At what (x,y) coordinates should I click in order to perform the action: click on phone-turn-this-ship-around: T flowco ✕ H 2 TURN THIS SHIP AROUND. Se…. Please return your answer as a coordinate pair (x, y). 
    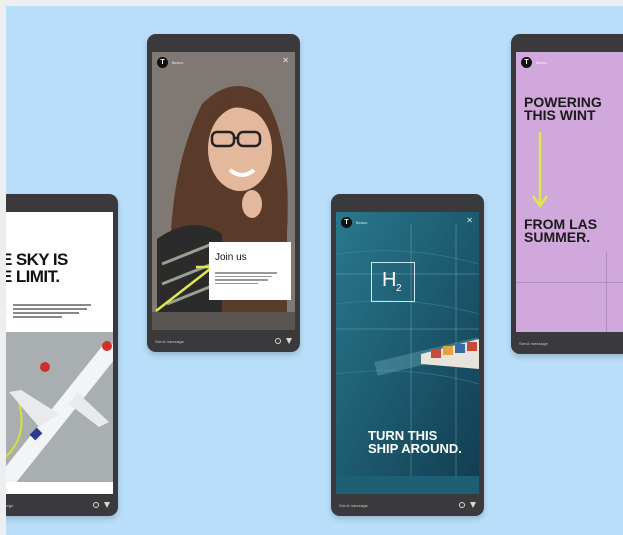
    Looking at the image, I should click on (407, 355).